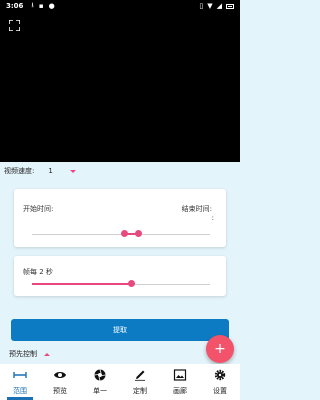 The width and height of the screenshot is (320, 400). What do you see at coordinates (20, 391) in the screenshot?
I see `nav-label: 范围` at bounding box center [20, 391].